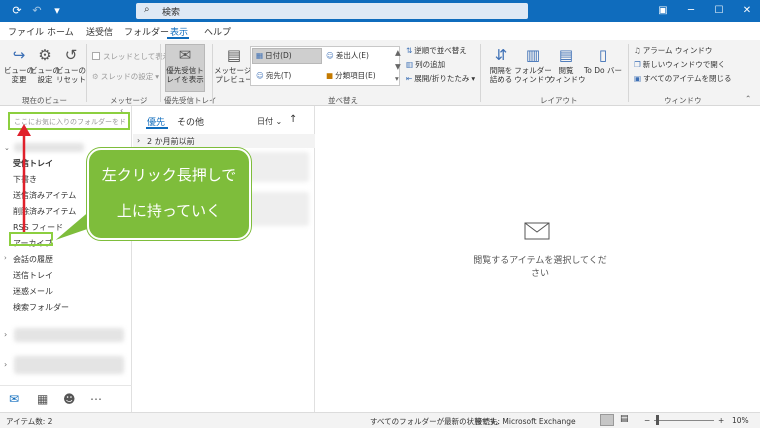 The image size is (760, 428). Describe the element at coordinates (169, 175) in the screenshot. I see `callout-line-1: 左クリック長押しで` at that location.